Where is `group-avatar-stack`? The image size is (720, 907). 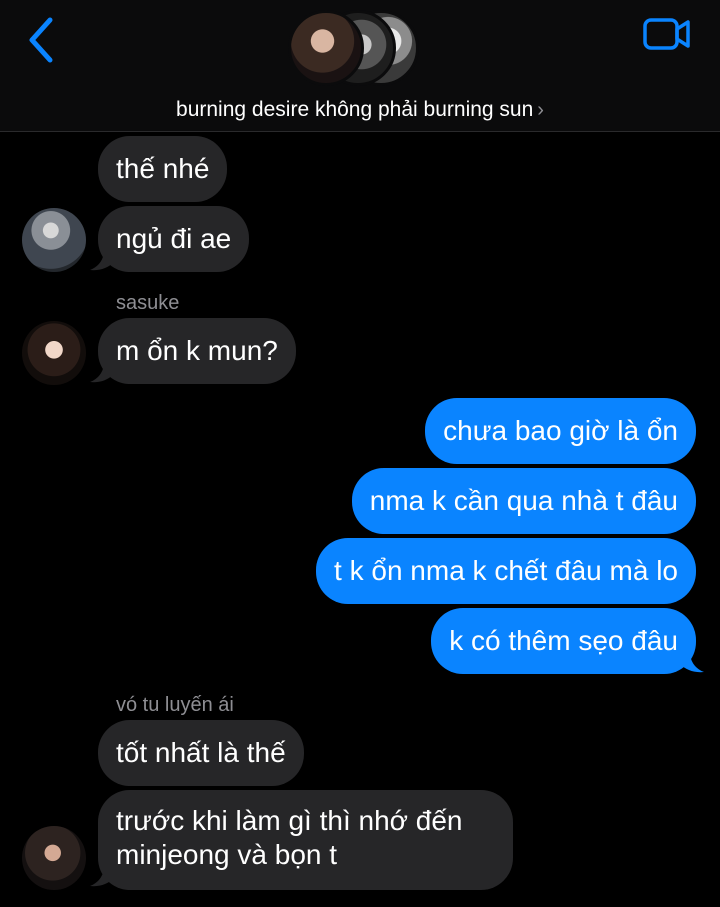 group-avatar-stack is located at coordinates (360, 50).